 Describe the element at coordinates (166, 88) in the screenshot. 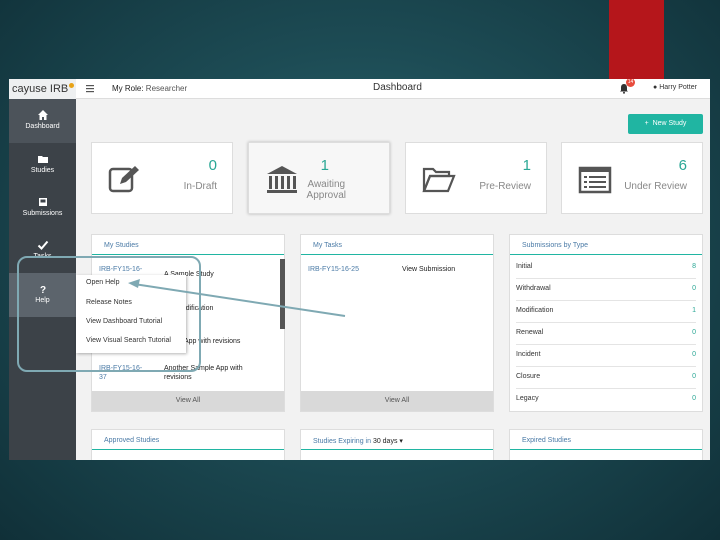

I see `role-value: Researcher` at that location.